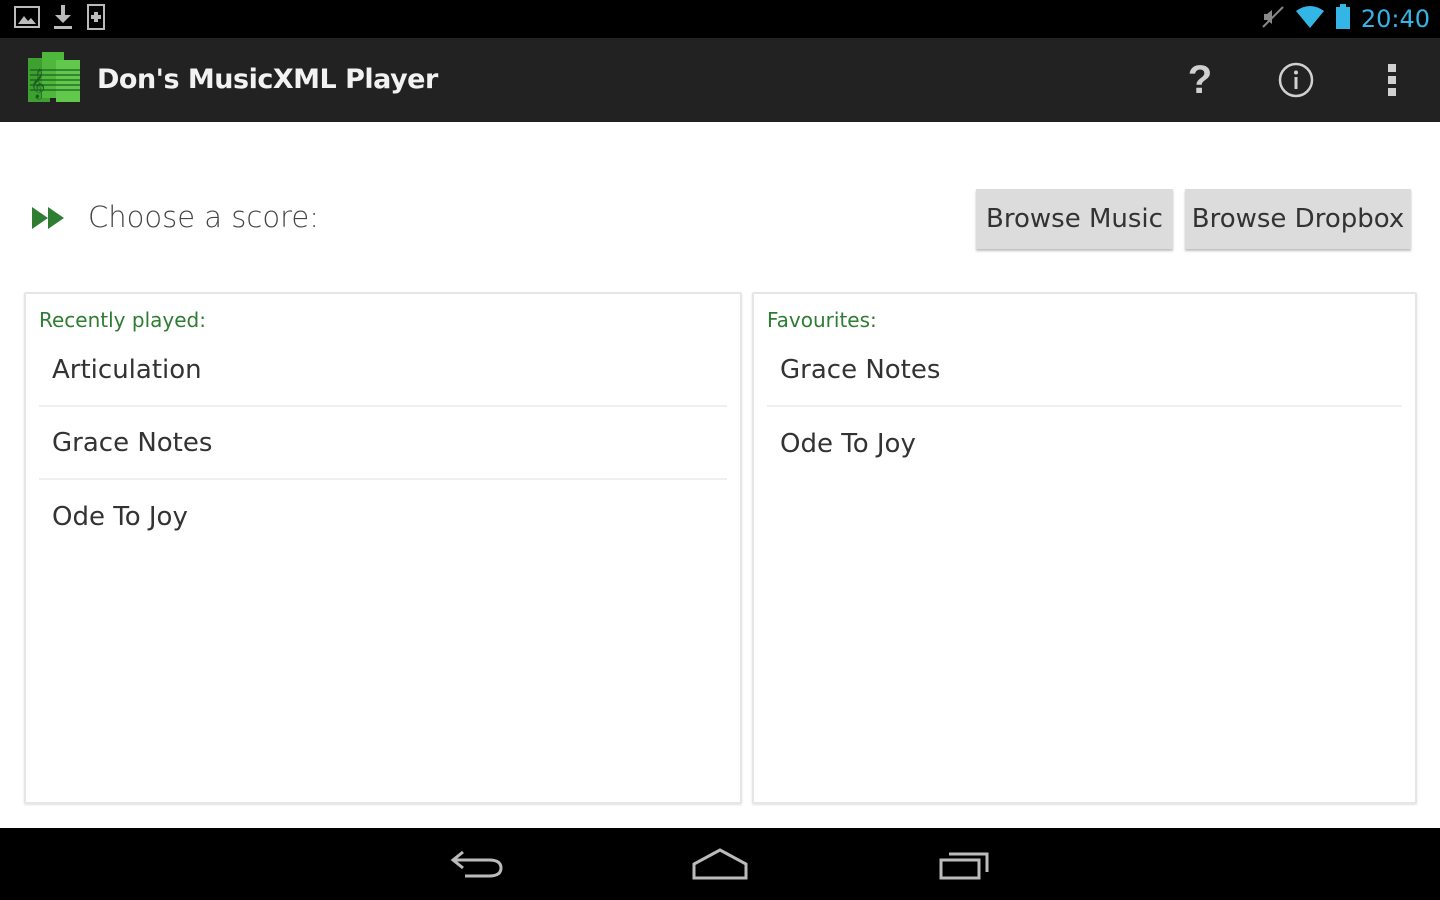  I want to click on download-icon, so click(63, 19).